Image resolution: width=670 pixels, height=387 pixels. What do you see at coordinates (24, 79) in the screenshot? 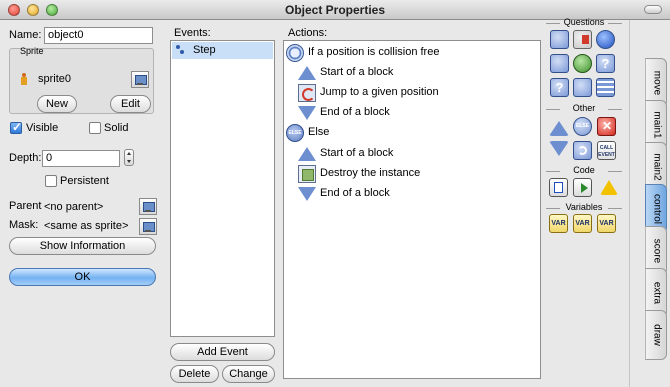
I see `sprite-icon` at bounding box center [24, 79].